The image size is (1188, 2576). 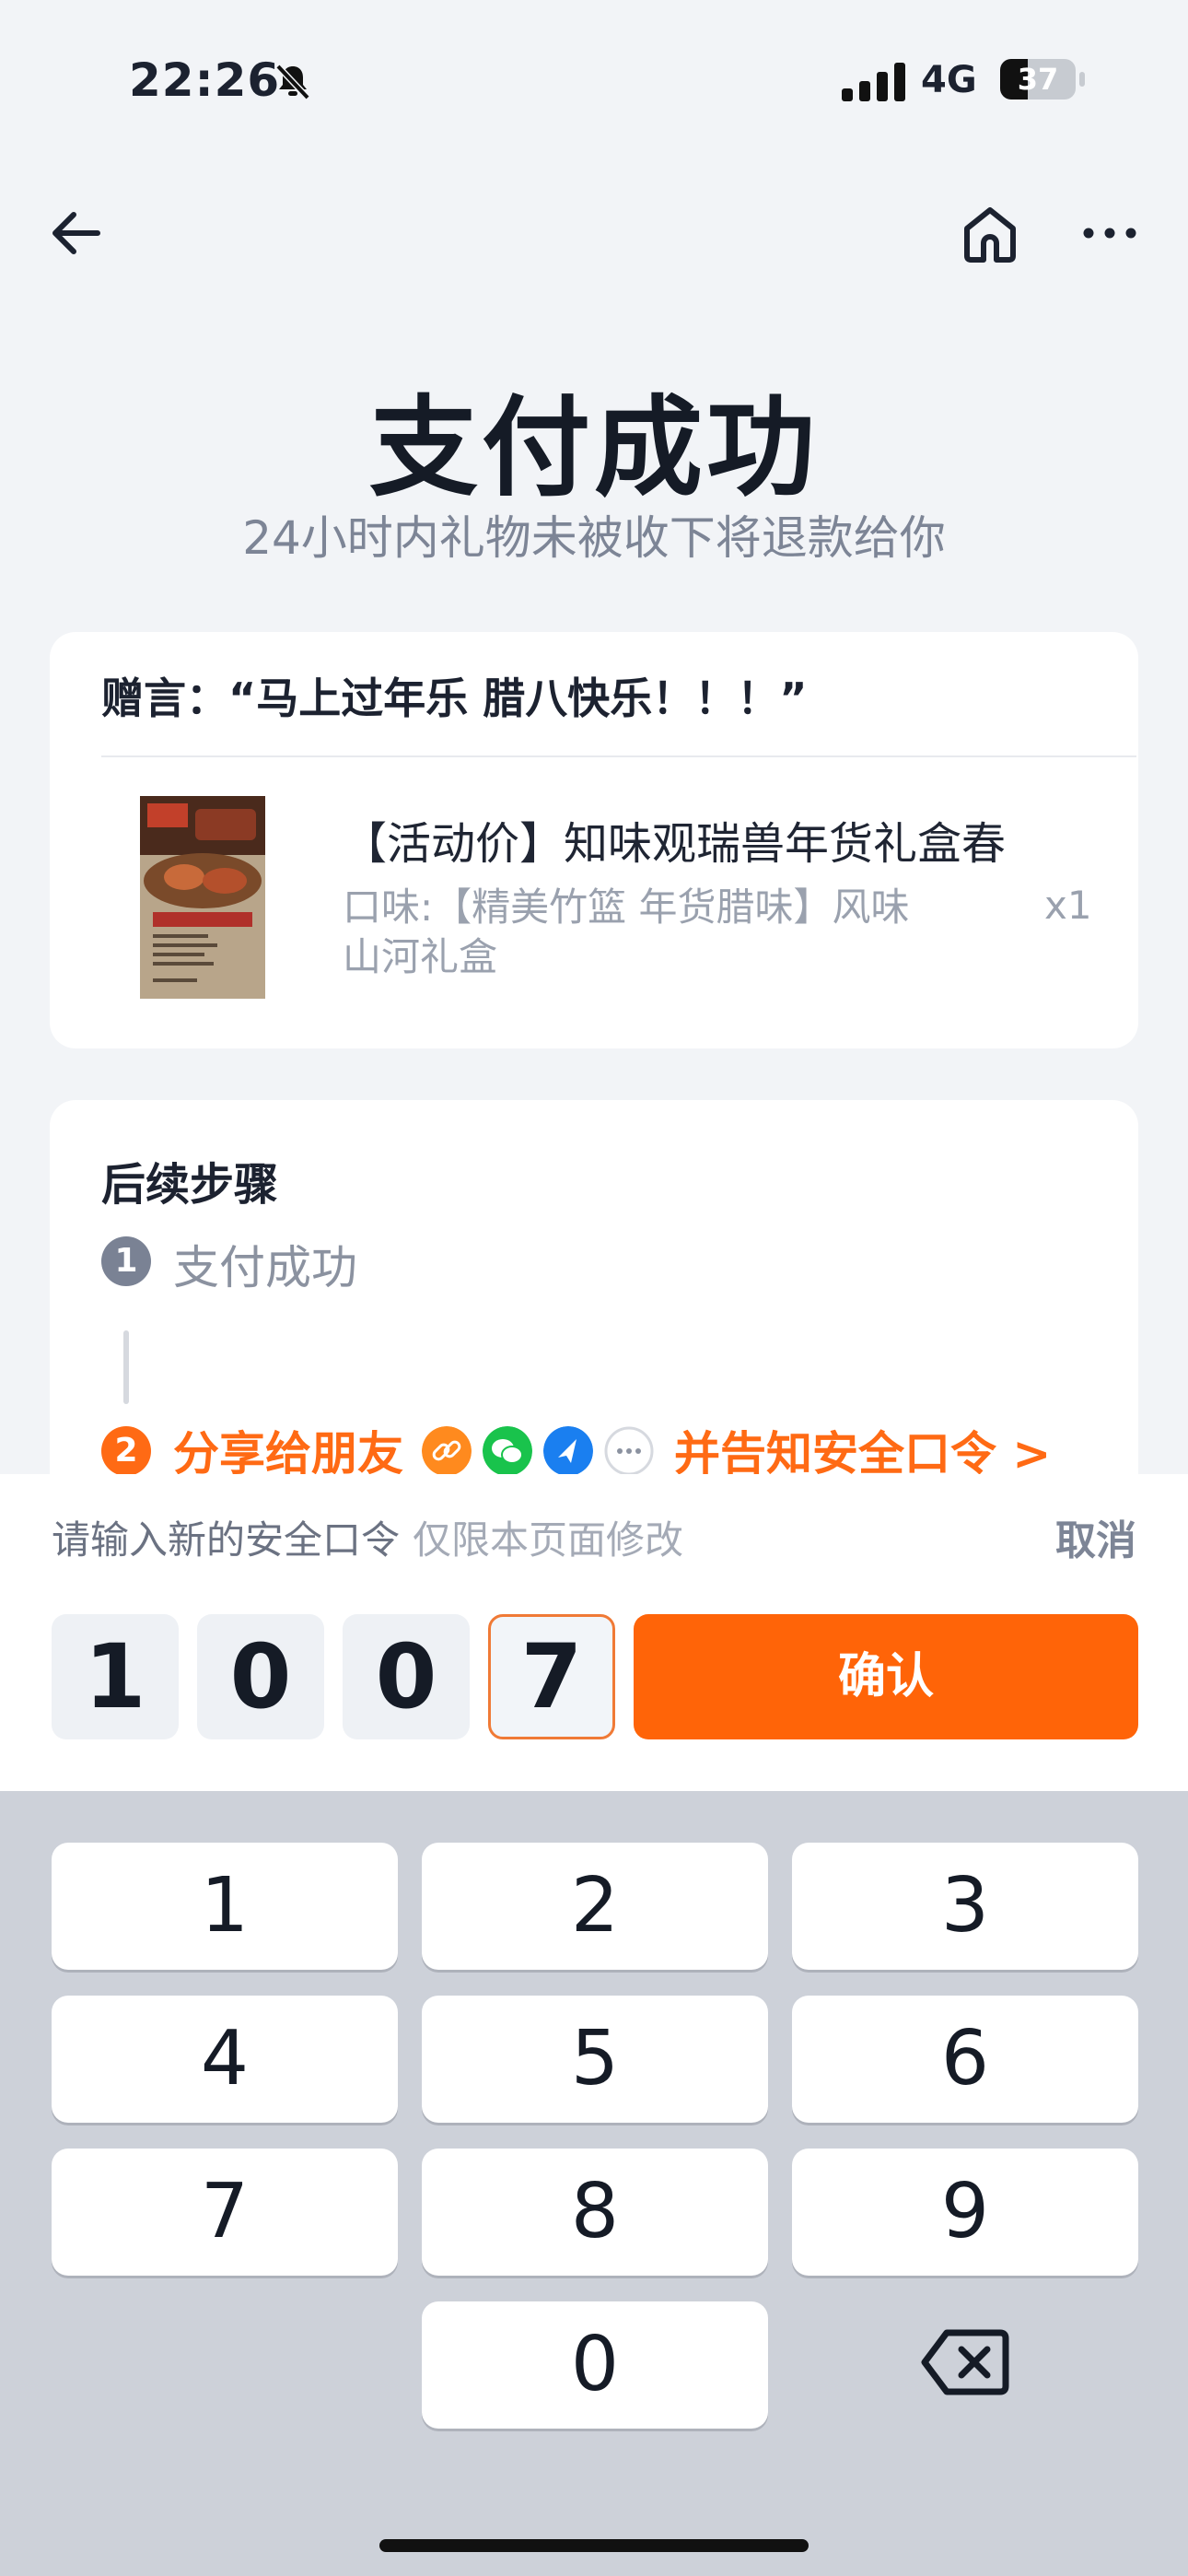 What do you see at coordinates (626, 931) in the screenshot?
I see `product-spec: 口味:【精美竹篮 年货腊味】风味山河礼盒` at bounding box center [626, 931].